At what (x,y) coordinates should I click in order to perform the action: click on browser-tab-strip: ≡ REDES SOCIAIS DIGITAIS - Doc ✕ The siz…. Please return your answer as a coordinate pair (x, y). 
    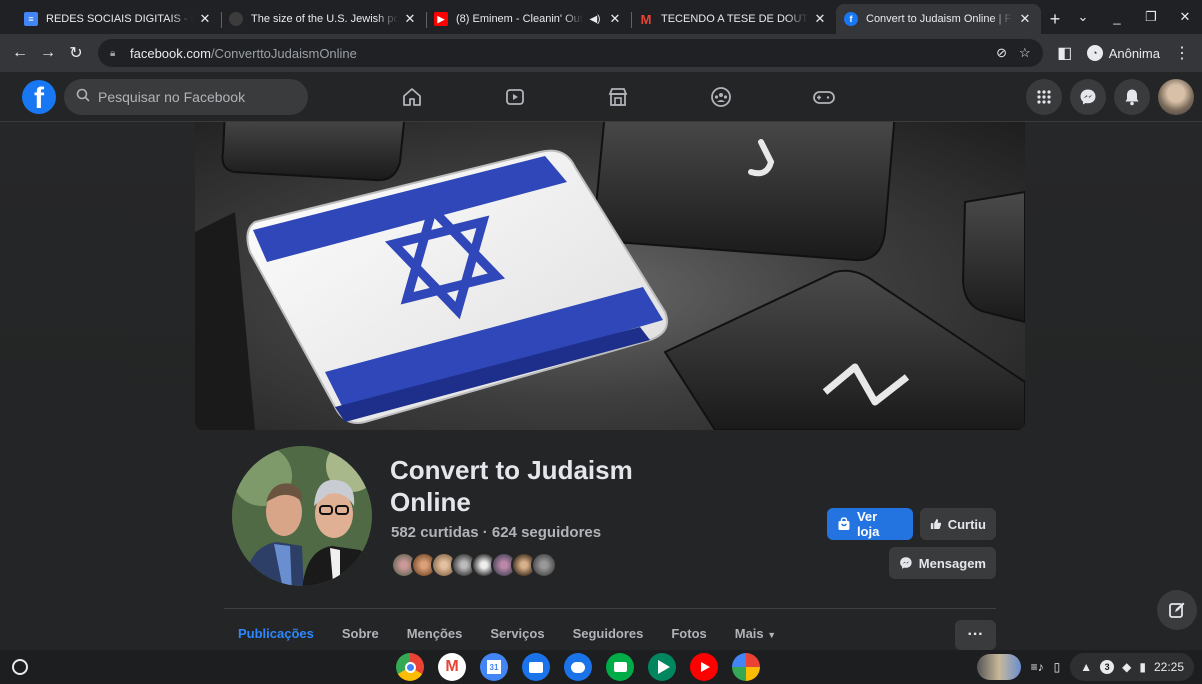
    Looking at the image, I should click on (601, 17).